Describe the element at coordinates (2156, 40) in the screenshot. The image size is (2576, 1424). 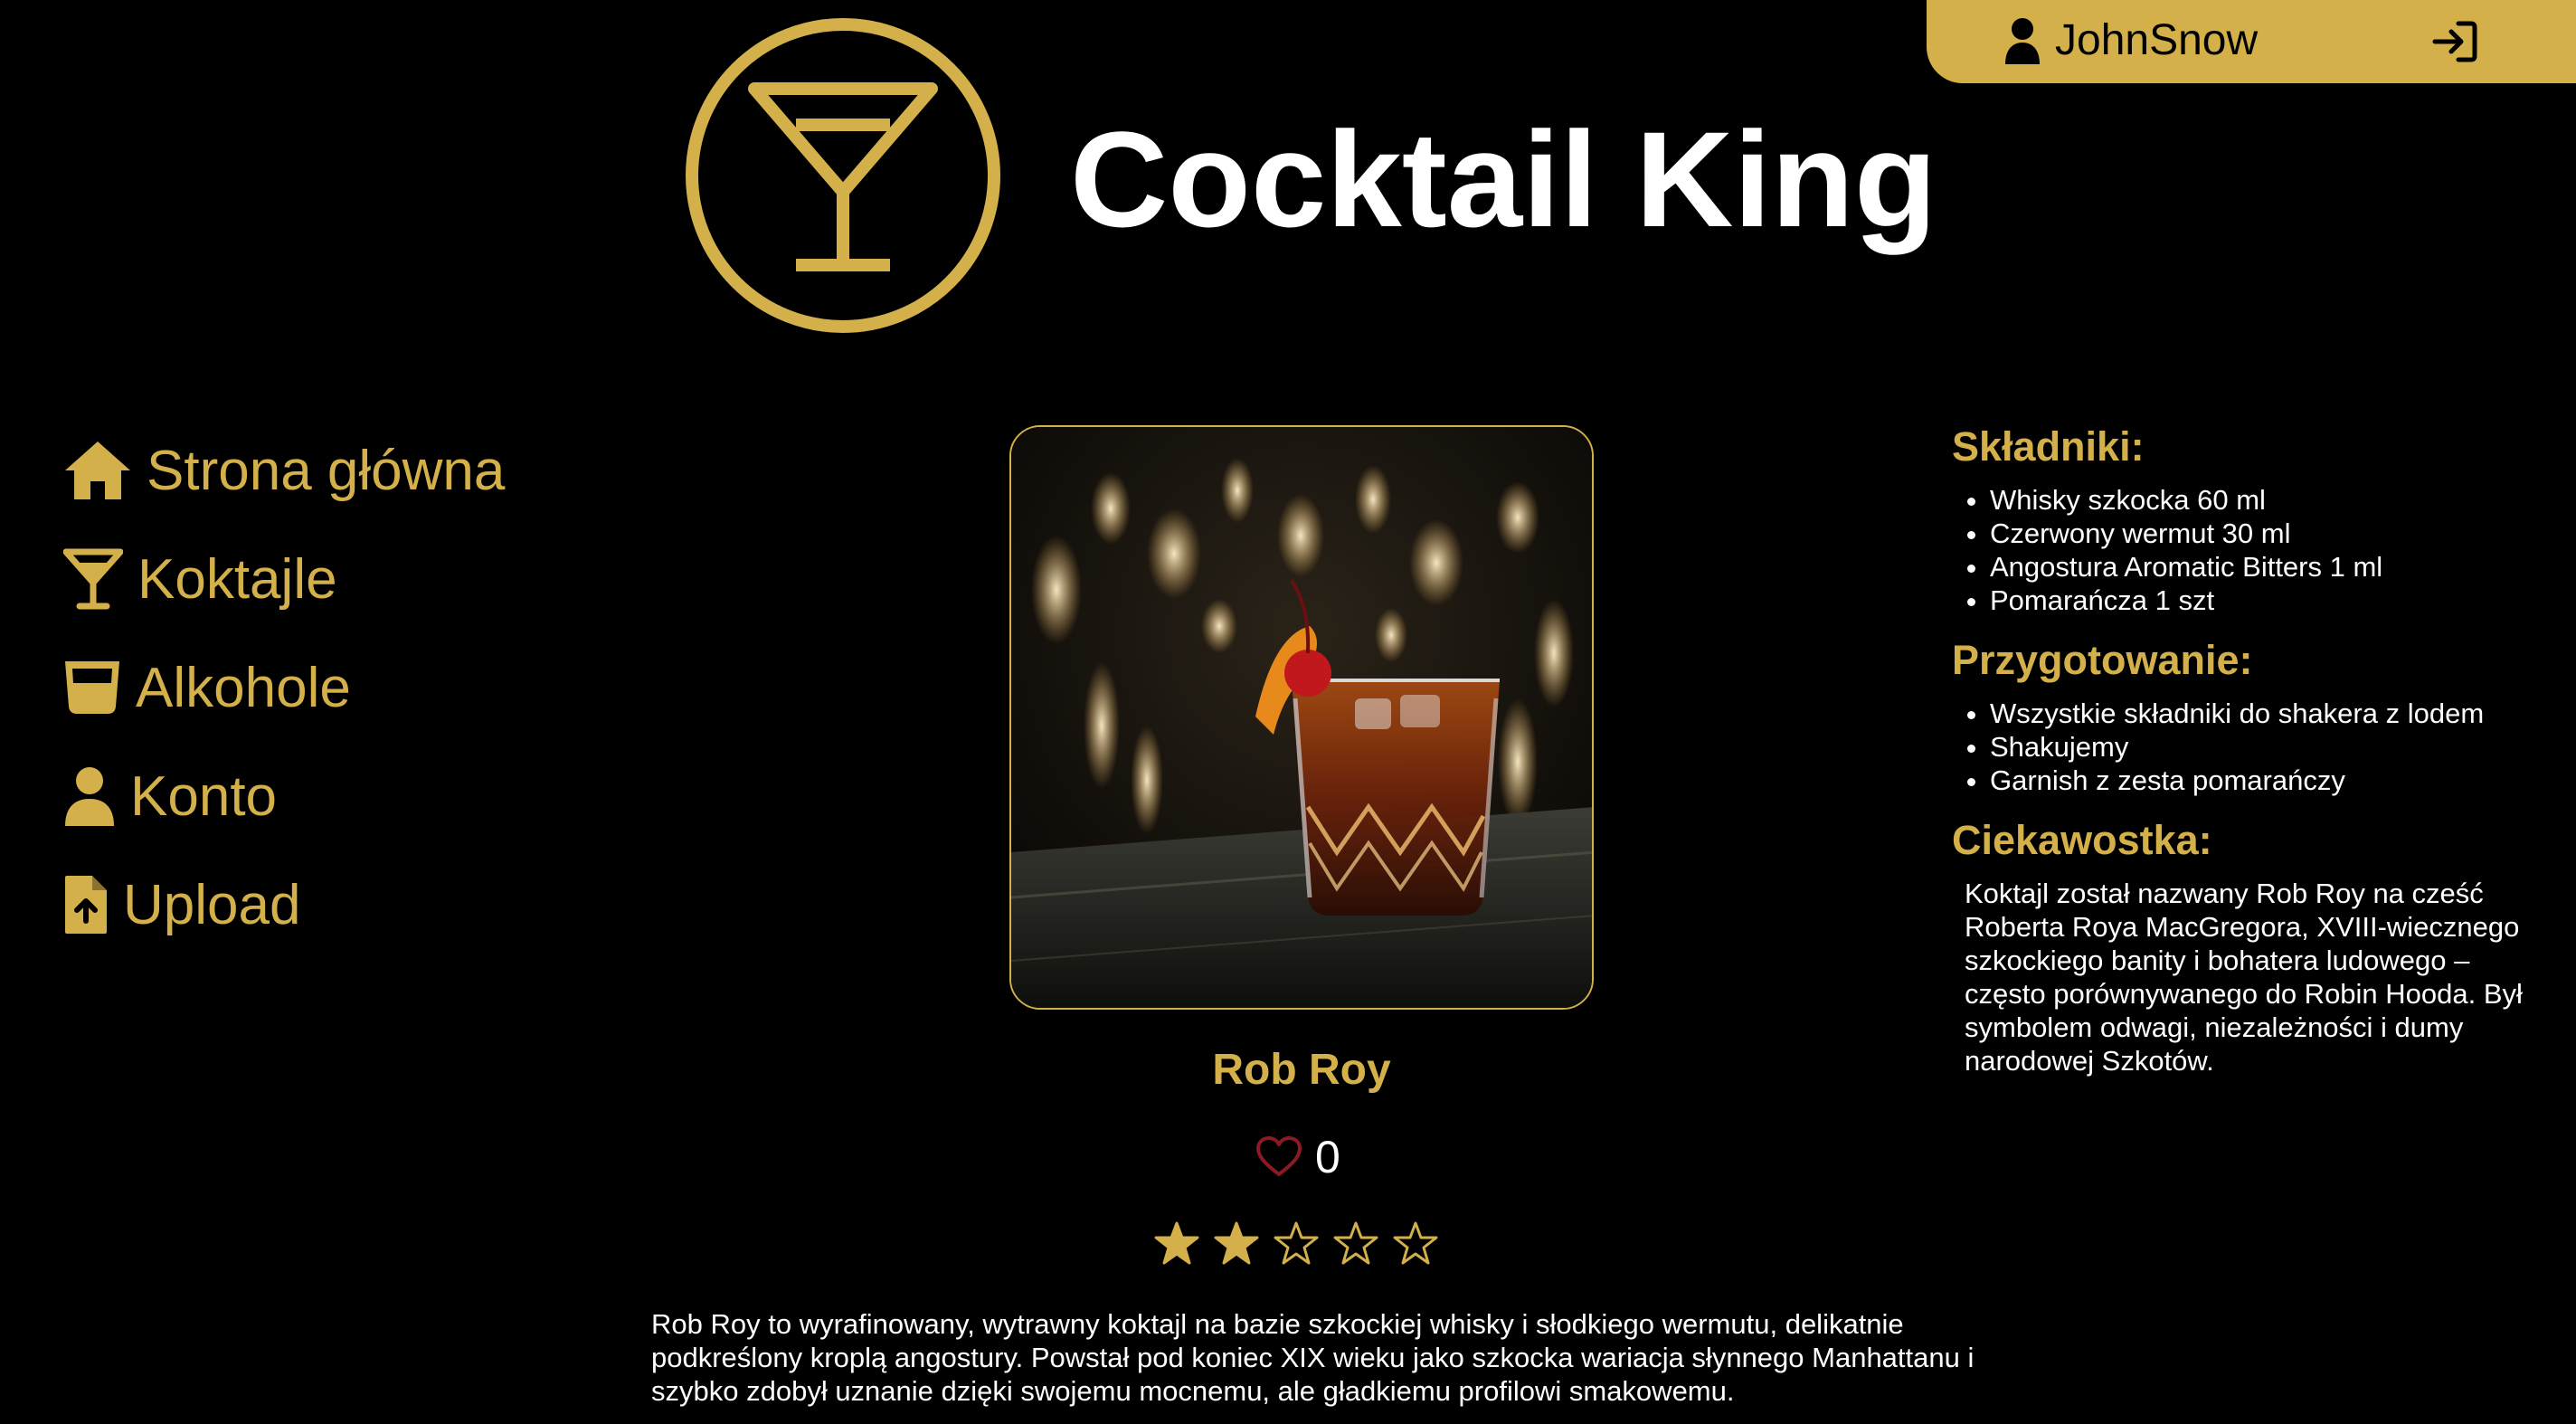
I see `username: JohnSnow` at that location.